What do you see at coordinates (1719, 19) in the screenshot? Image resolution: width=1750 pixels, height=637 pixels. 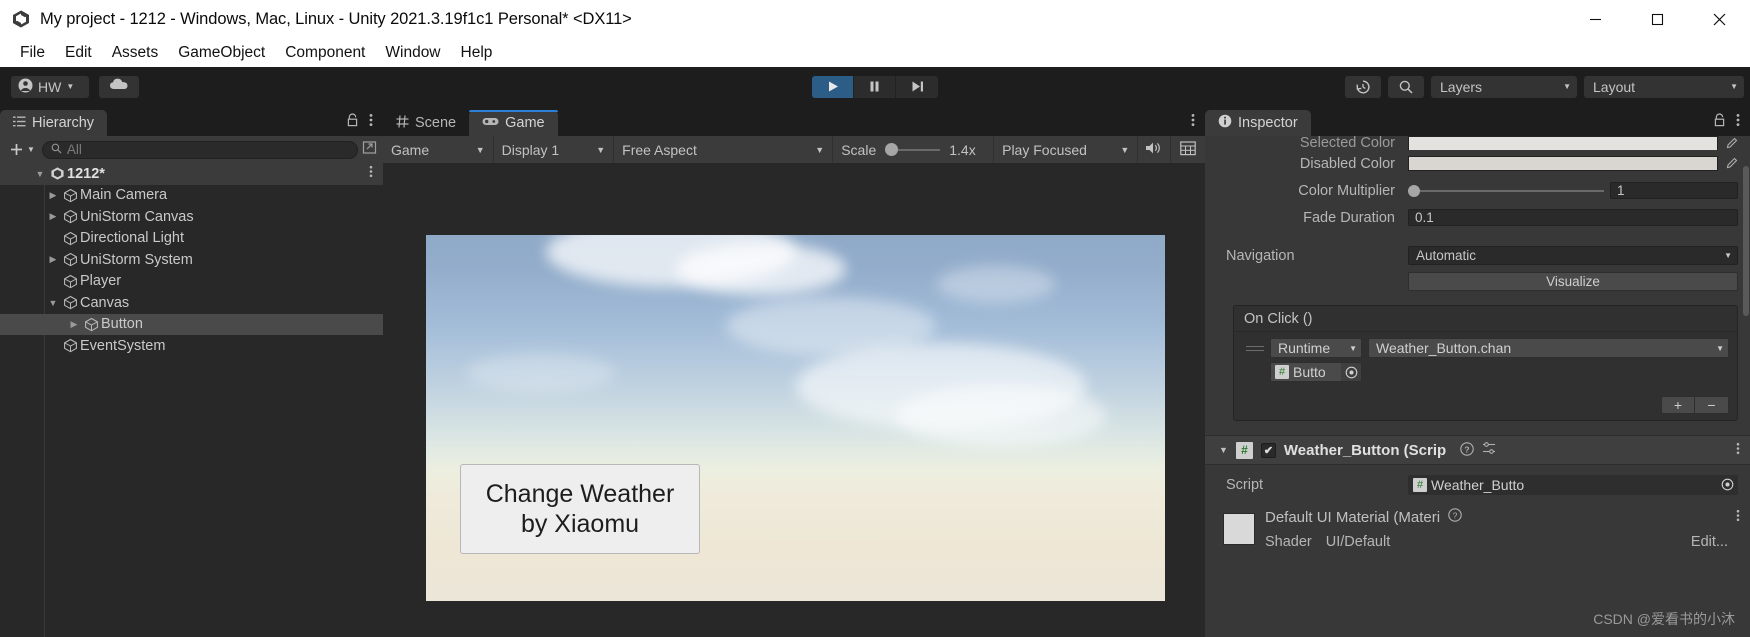 I see `close-button` at bounding box center [1719, 19].